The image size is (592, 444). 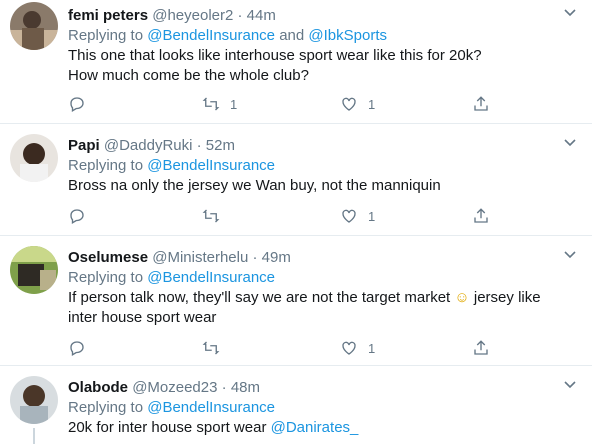 I want to click on user-name: femi peters, so click(x=108, y=15).